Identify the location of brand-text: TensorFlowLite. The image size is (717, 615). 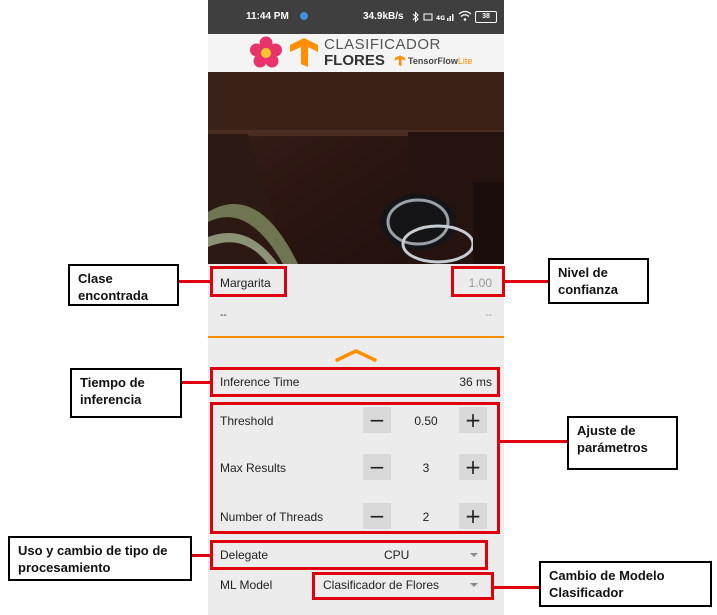
(440, 61).